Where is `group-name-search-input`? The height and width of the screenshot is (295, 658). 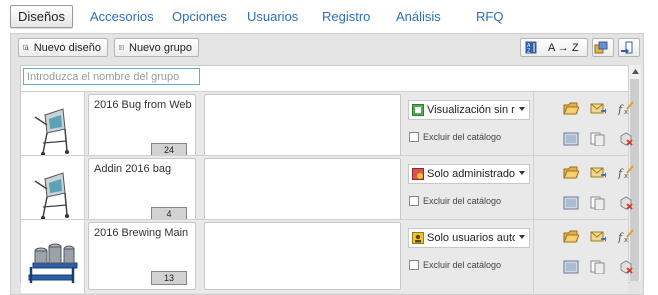 group-name-search-input is located at coordinates (111, 76).